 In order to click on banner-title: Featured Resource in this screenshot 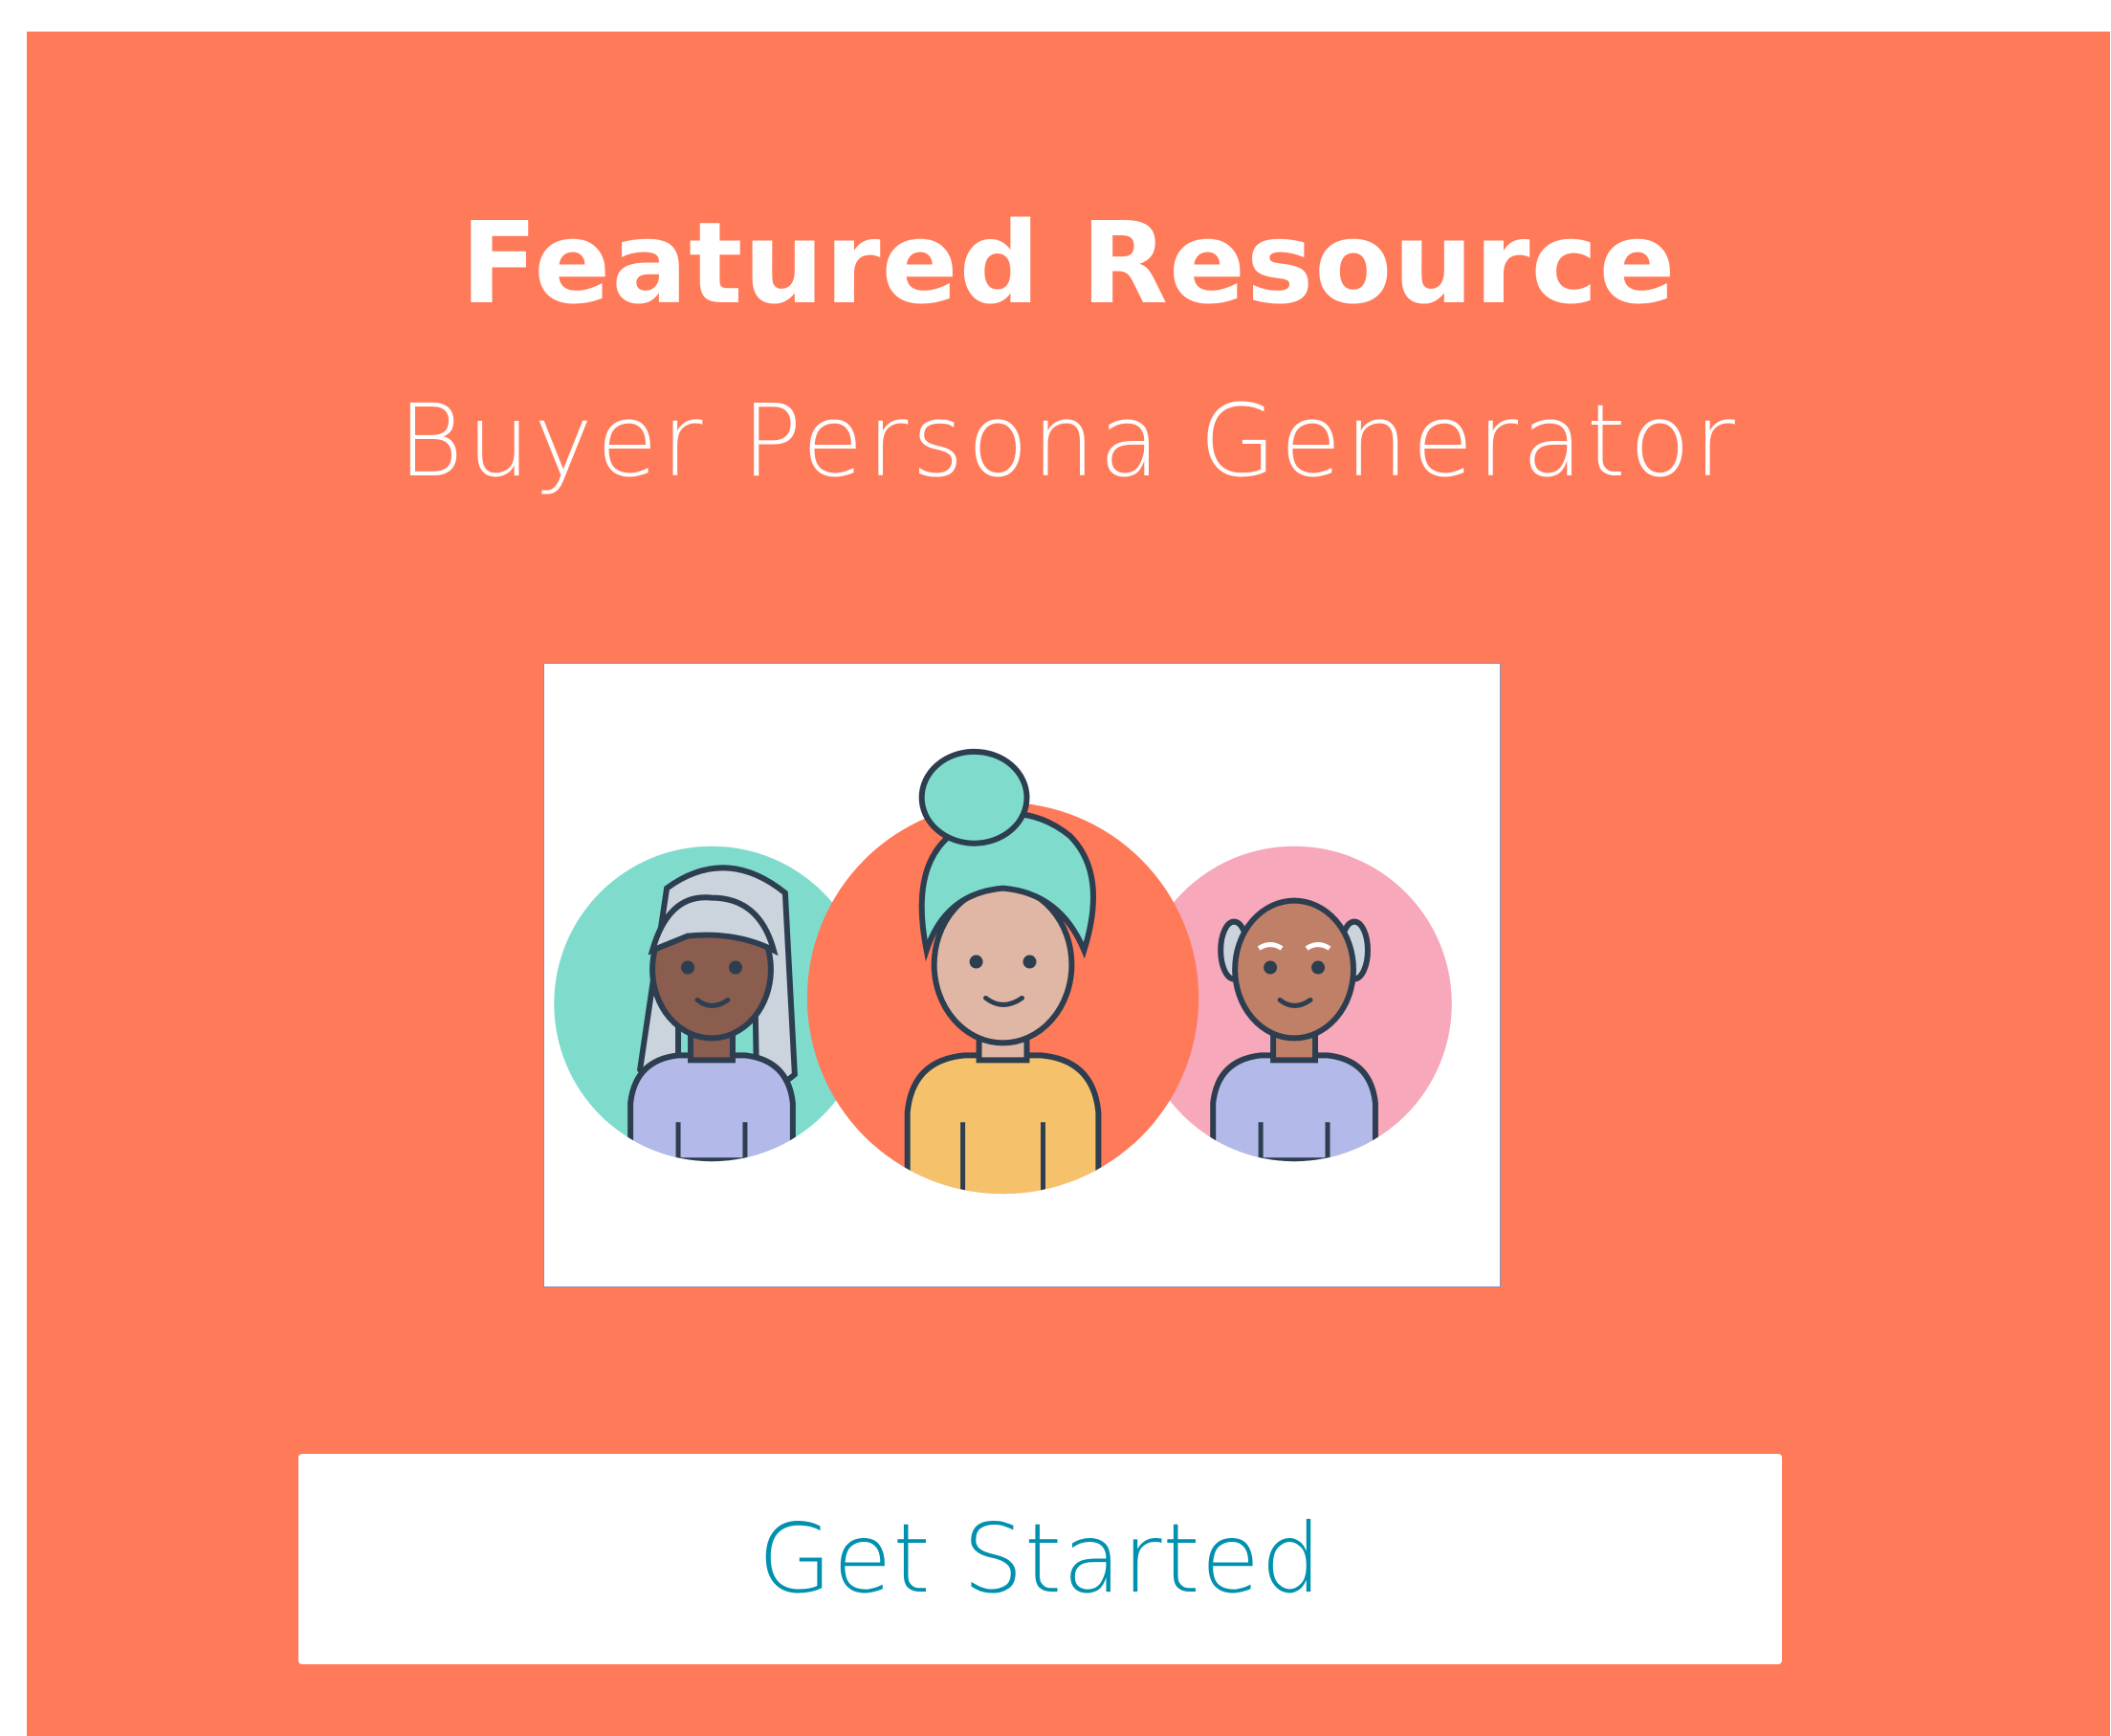, I will do `click(1069, 263)`.